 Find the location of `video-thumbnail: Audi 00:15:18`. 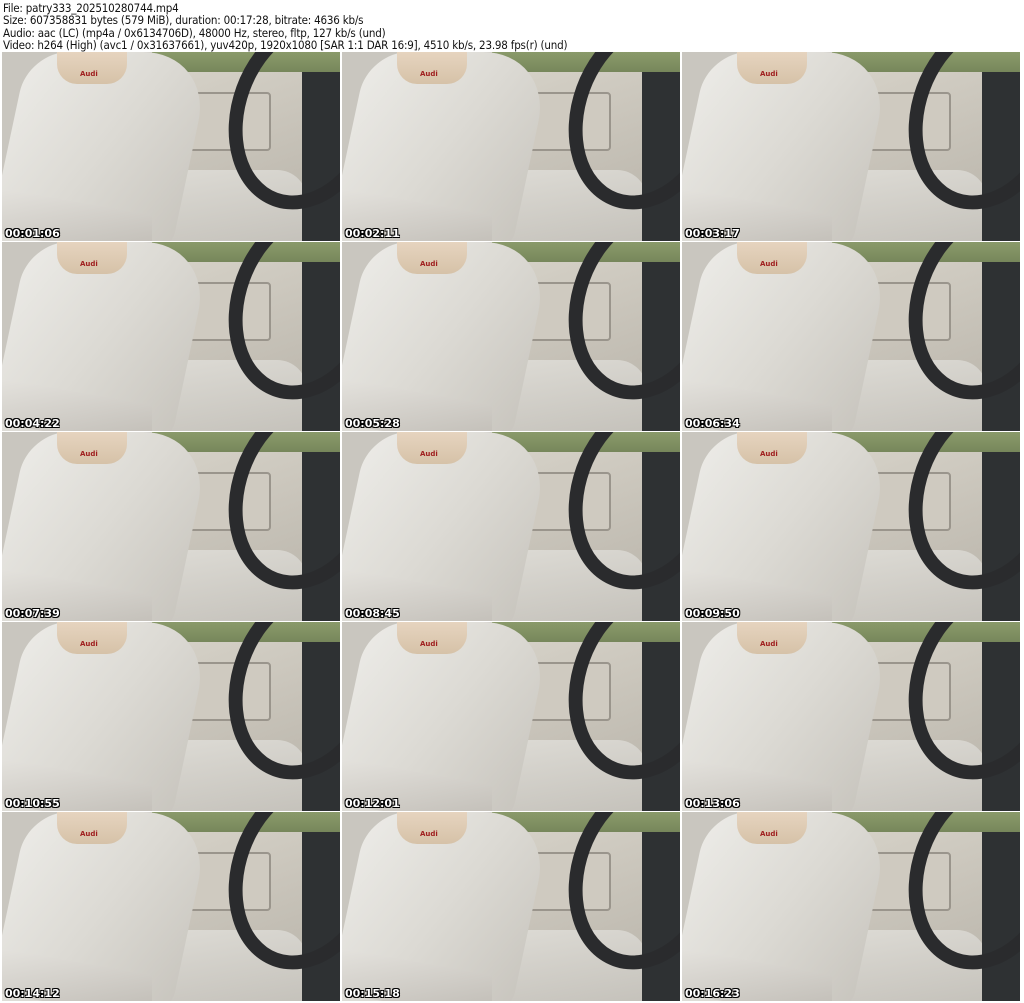

video-thumbnail: Audi 00:15:18 is located at coordinates (511, 906).